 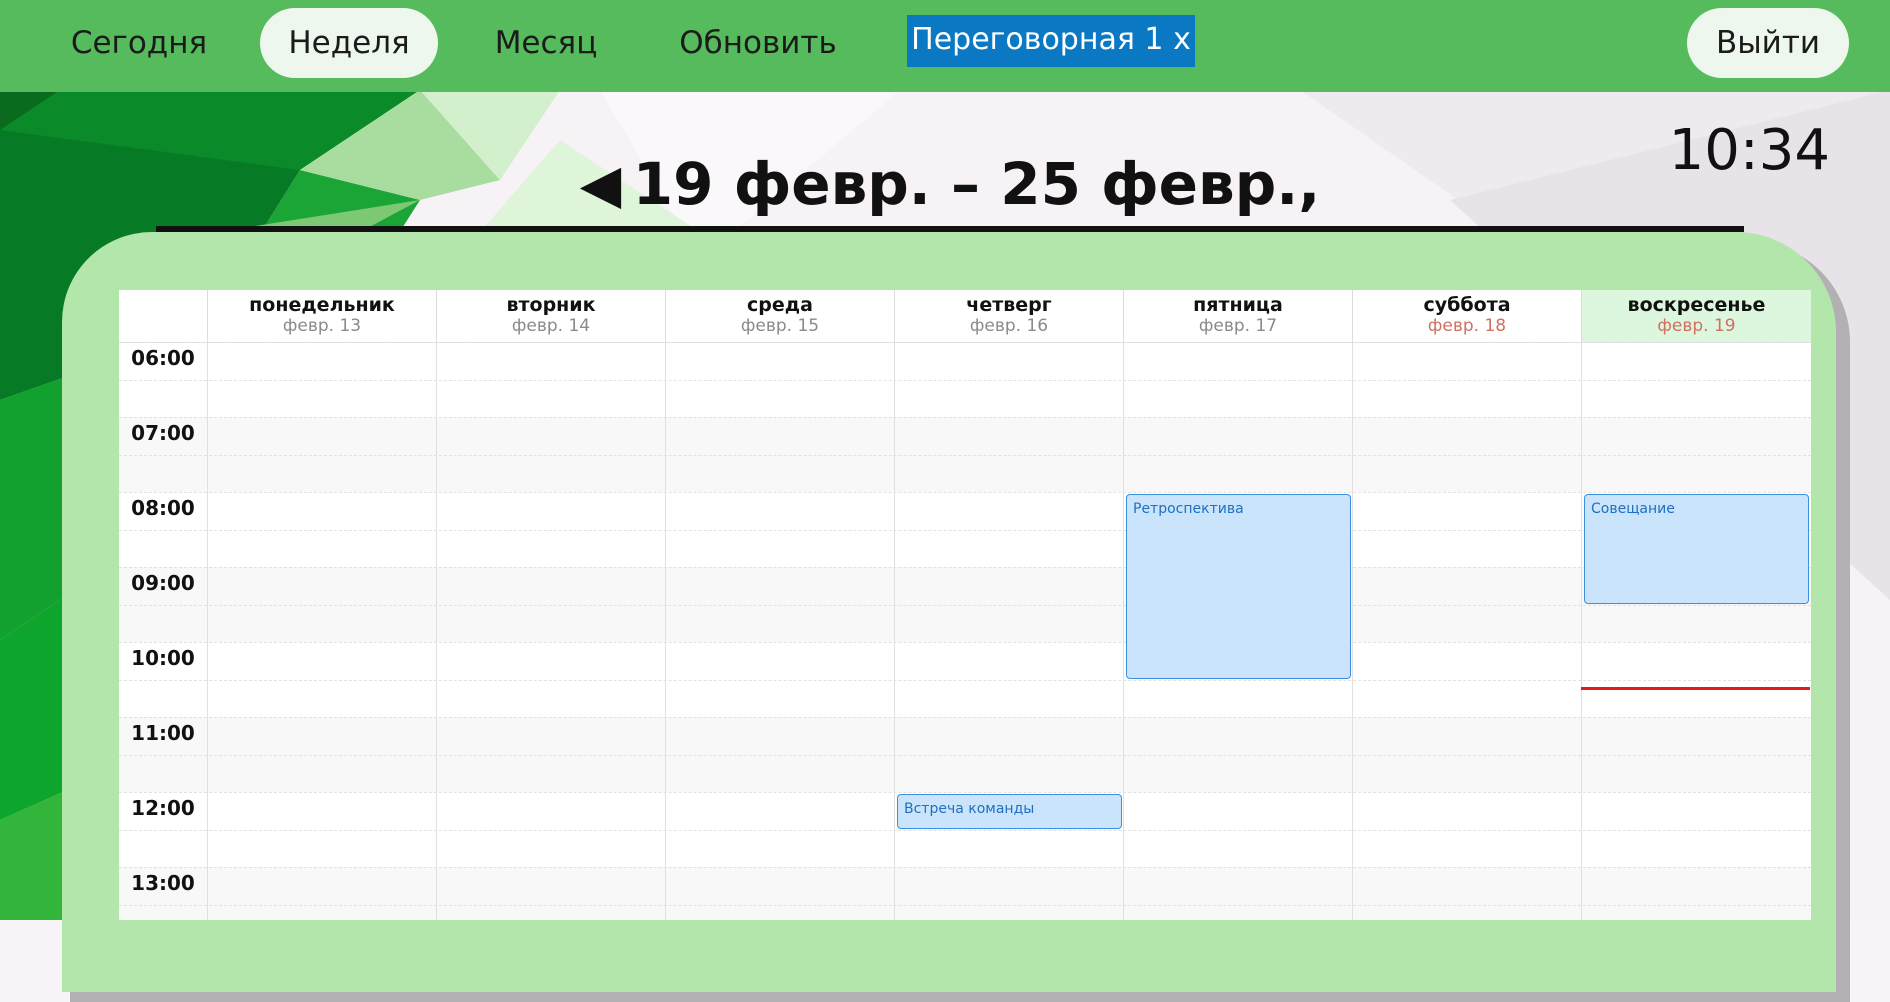 I want to click on time-label: 07:00, so click(x=163, y=433).